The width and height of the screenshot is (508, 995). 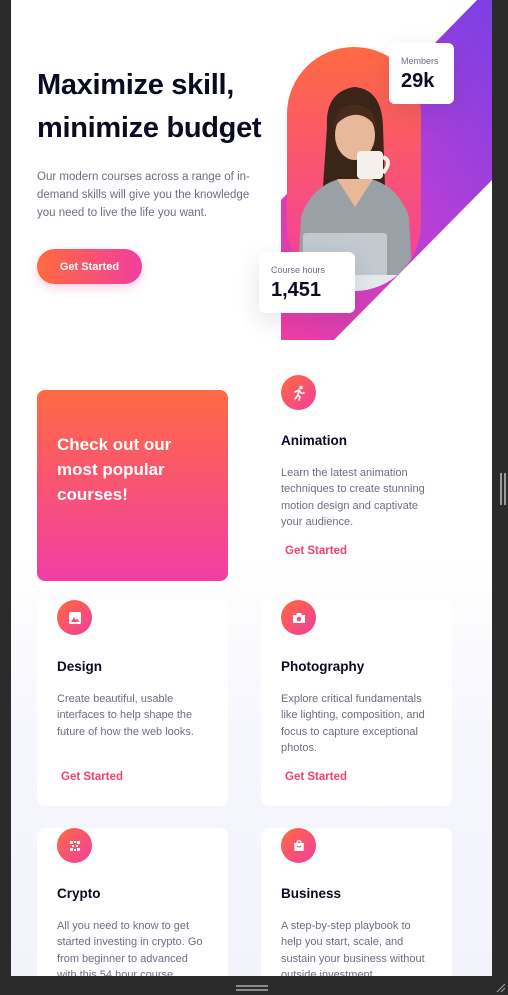 What do you see at coordinates (420, 61) in the screenshot?
I see `members-label: Members` at bounding box center [420, 61].